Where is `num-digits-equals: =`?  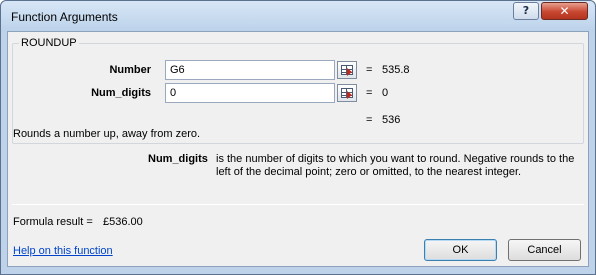
num-digits-equals: = is located at coordinates (369, 93).